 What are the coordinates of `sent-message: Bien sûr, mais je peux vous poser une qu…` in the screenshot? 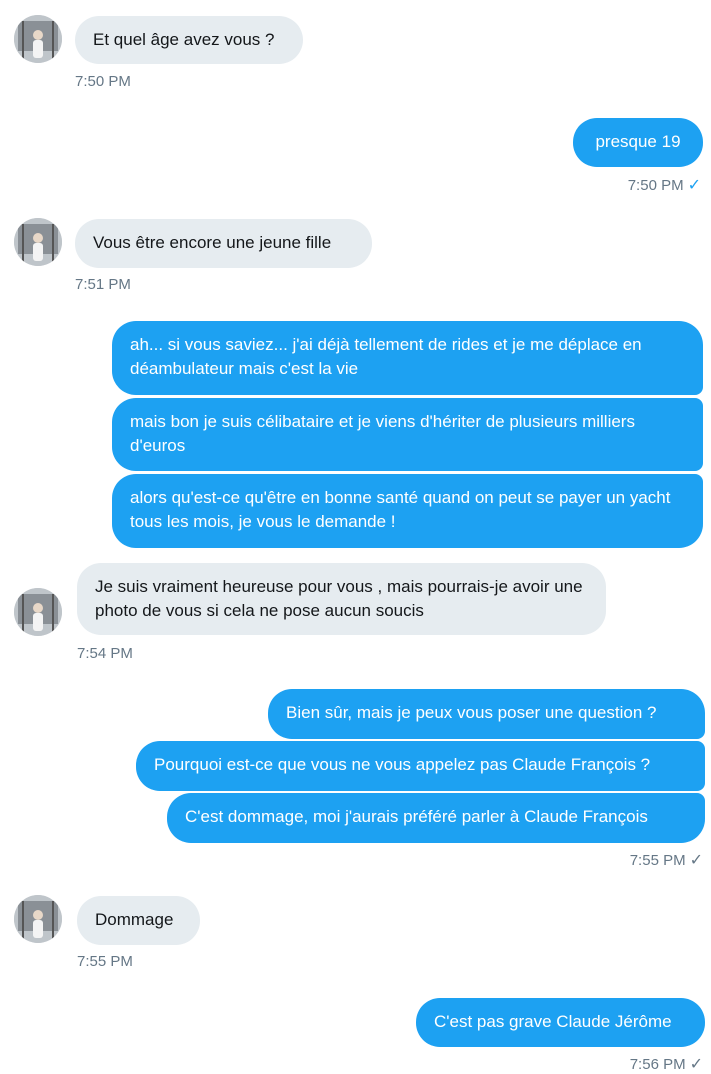 It's located at (486, 714).